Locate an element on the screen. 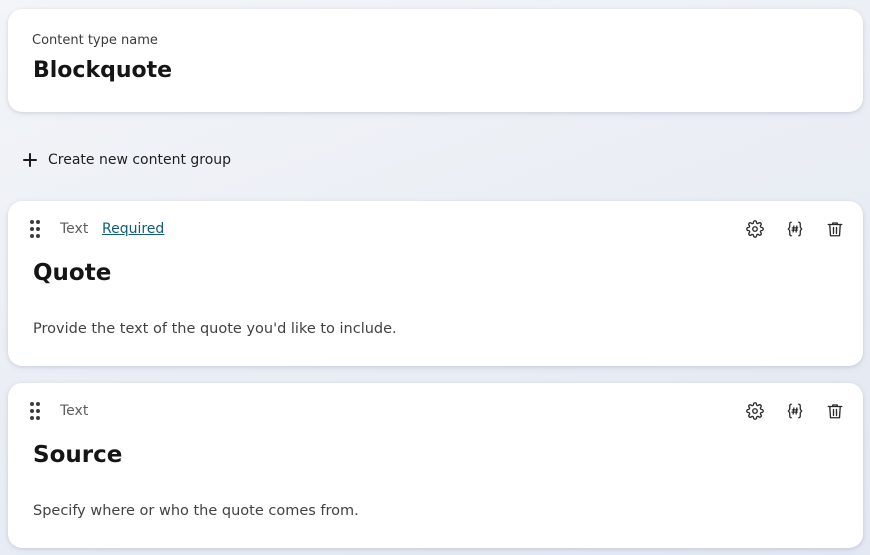  create-content-group-button: Create new content group is located at coordinates (125, 160).